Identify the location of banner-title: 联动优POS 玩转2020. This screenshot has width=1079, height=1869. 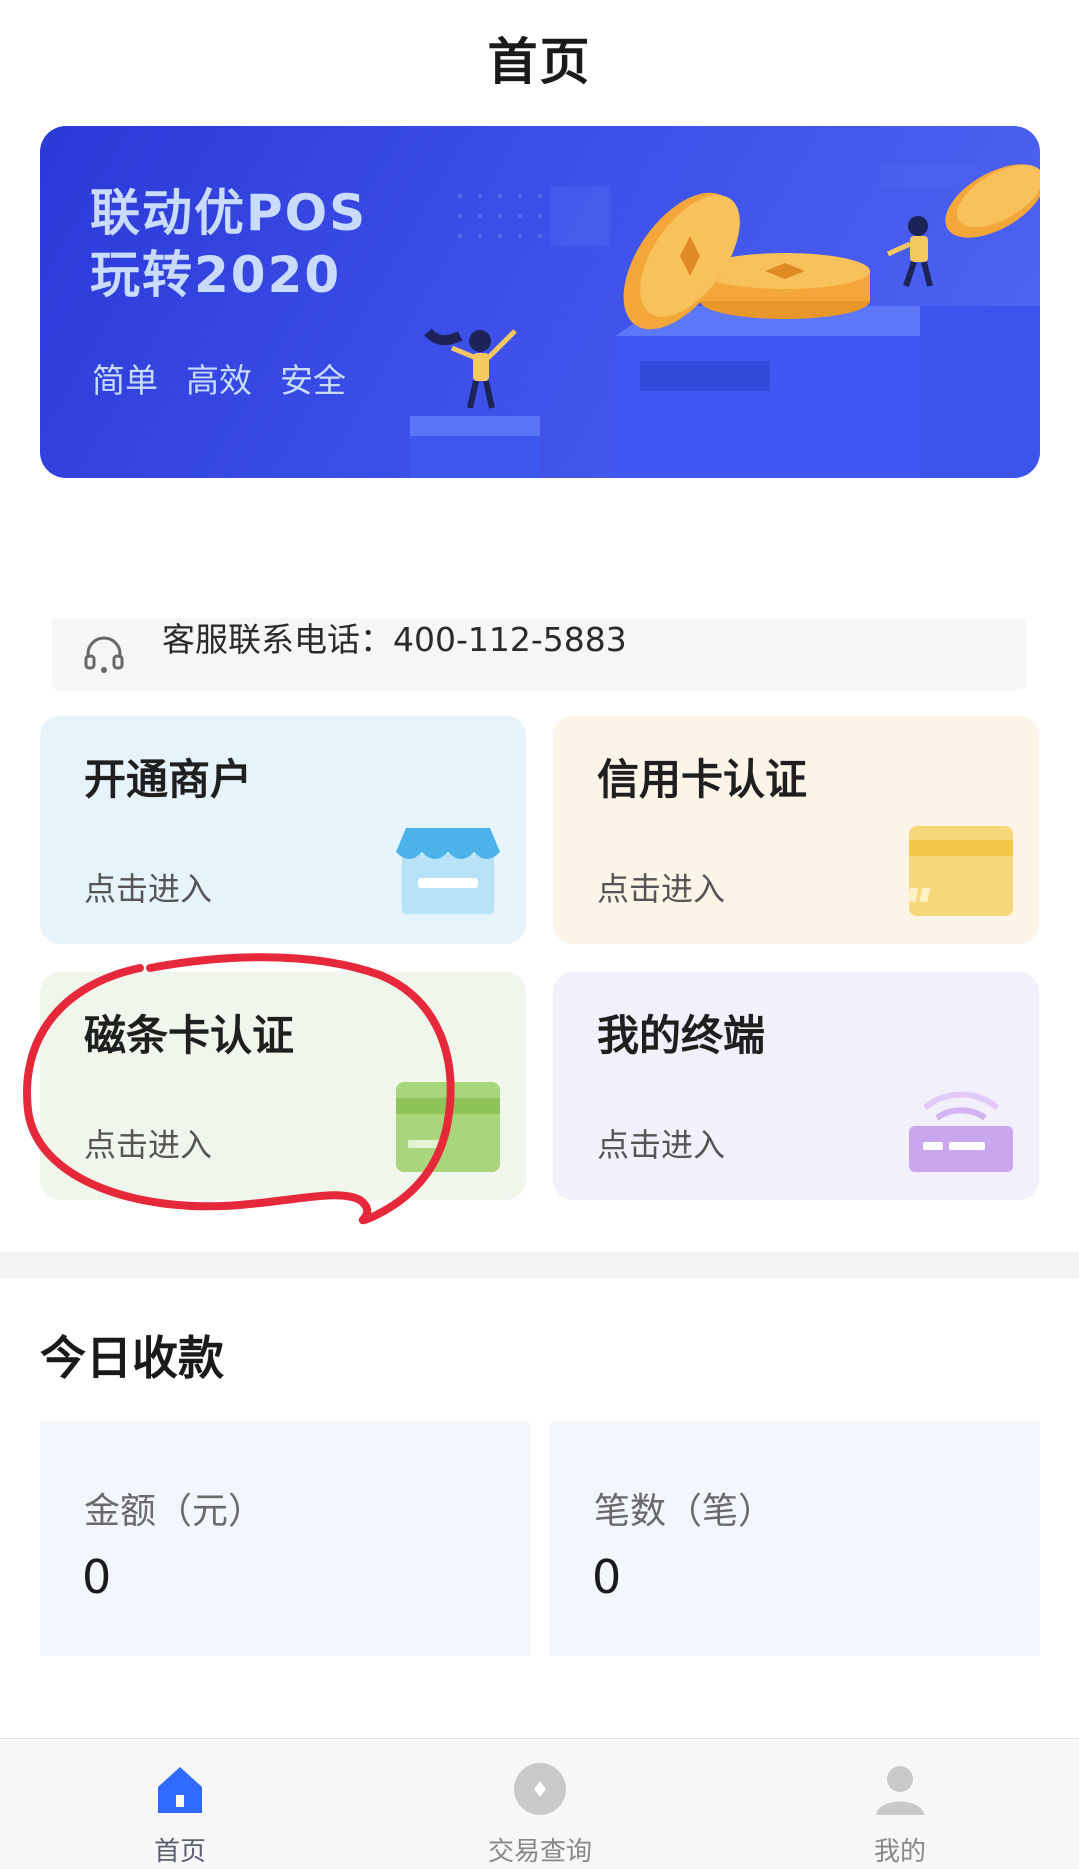
(228, 244).